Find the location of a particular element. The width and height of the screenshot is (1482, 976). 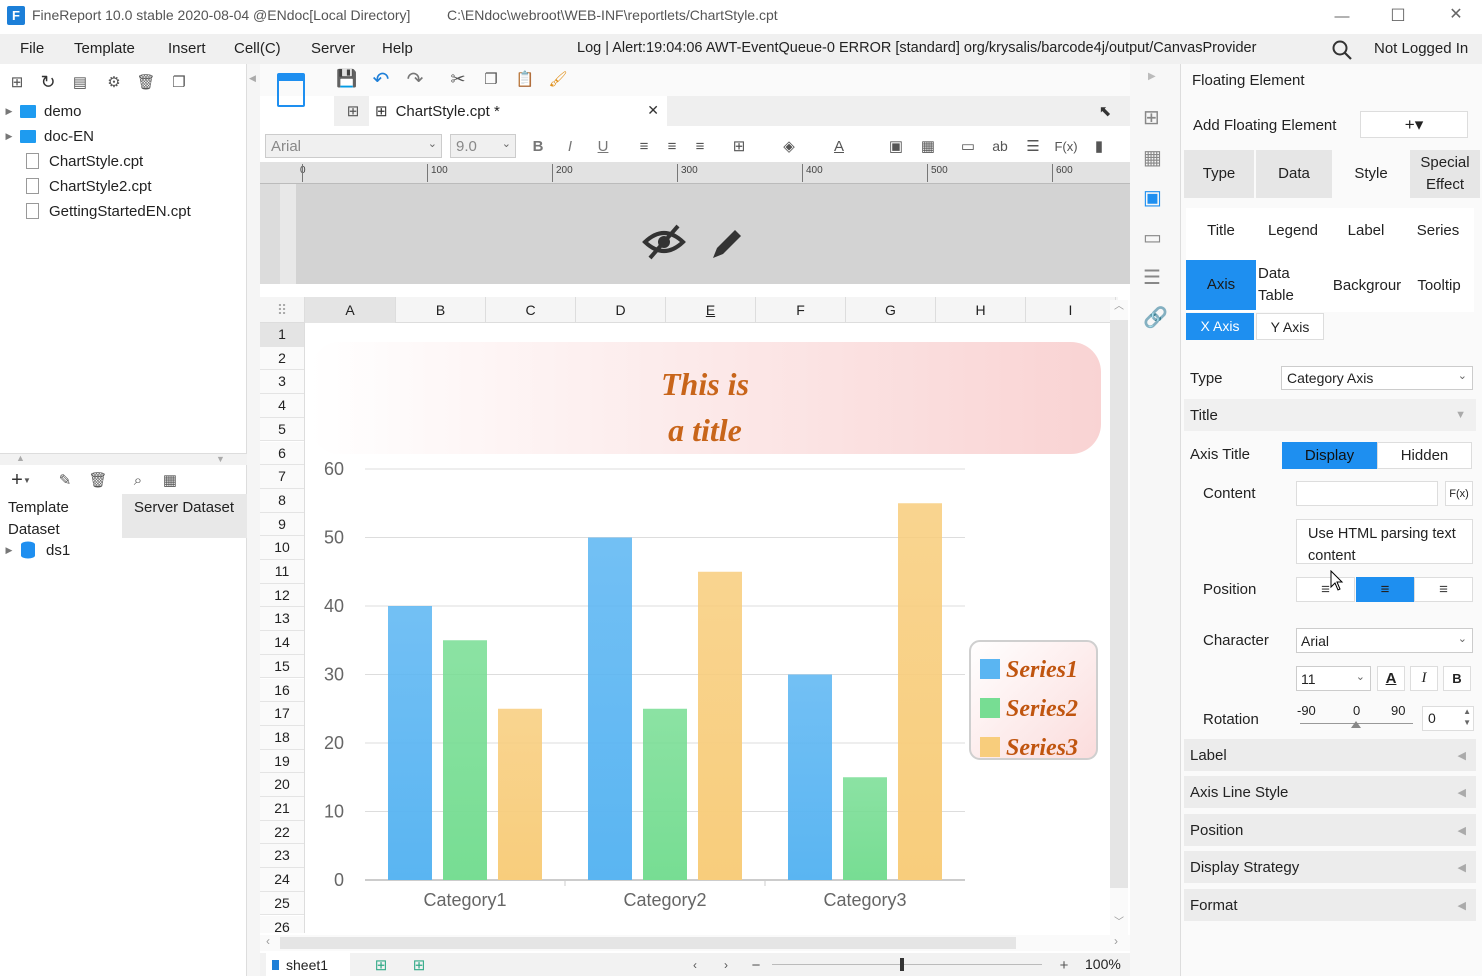

zoom-in-icon: + is located at coordinates (1064, 965).